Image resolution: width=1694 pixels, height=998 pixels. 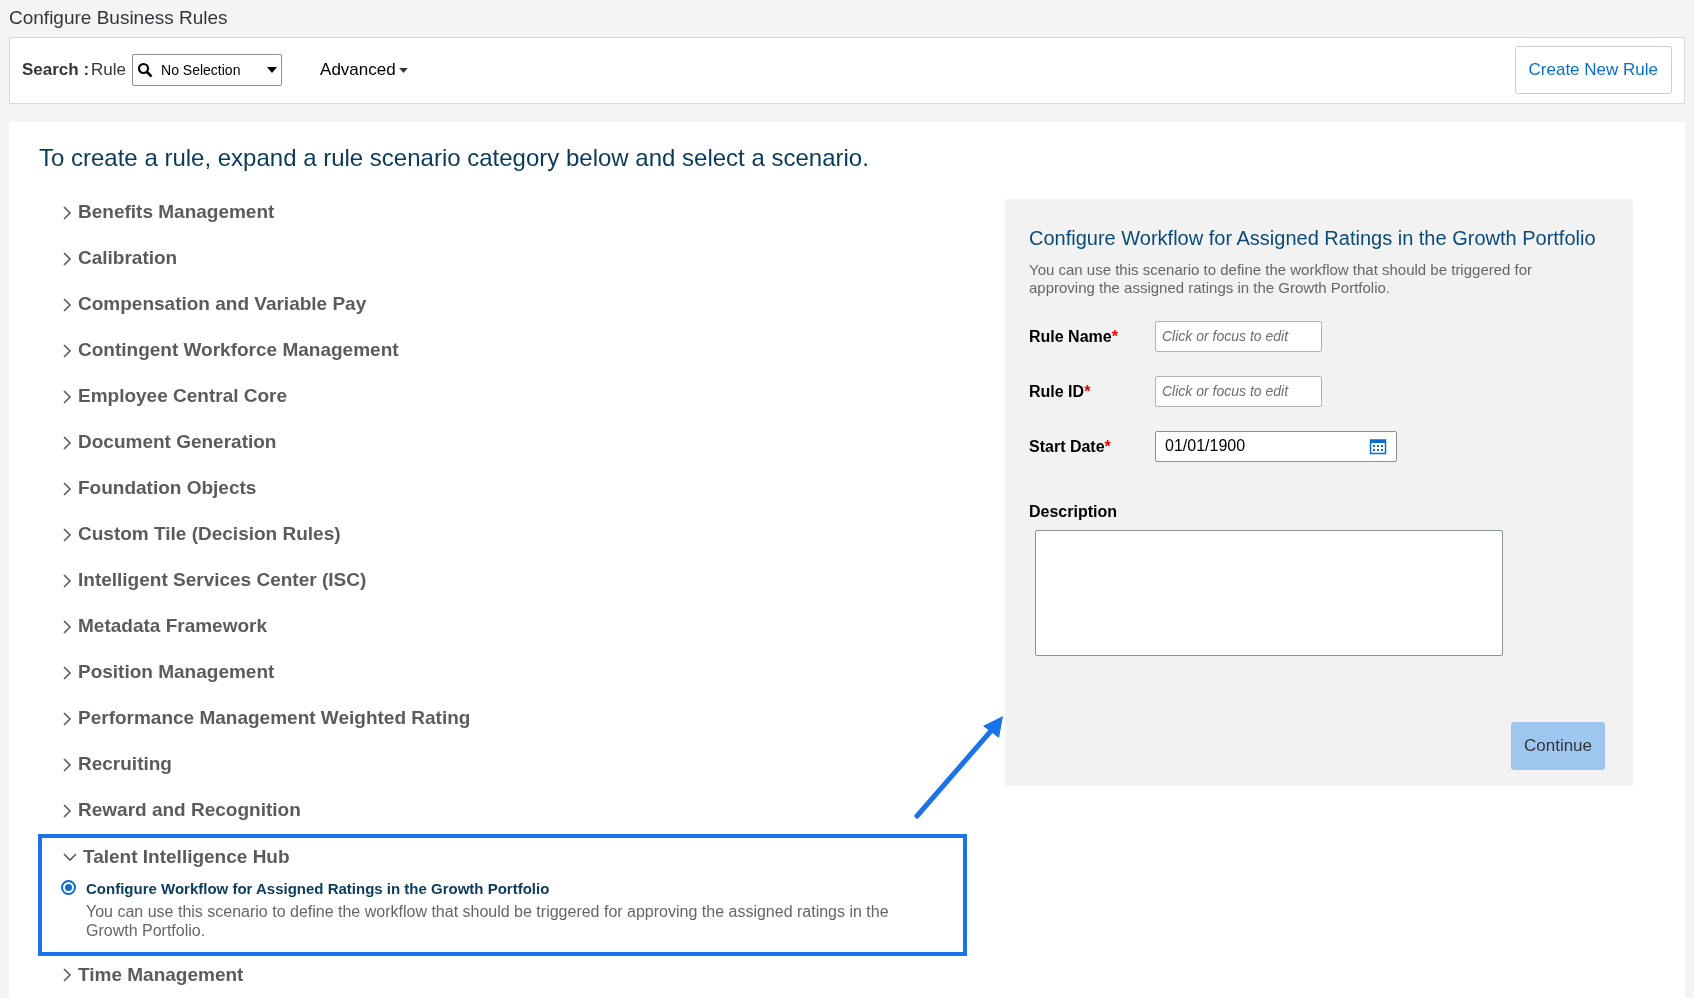 What do you see at coordinates (176, 857) in the screenshot?
I see `category-item: Talent Intelligence Hub` at bounding box center [176, 857].